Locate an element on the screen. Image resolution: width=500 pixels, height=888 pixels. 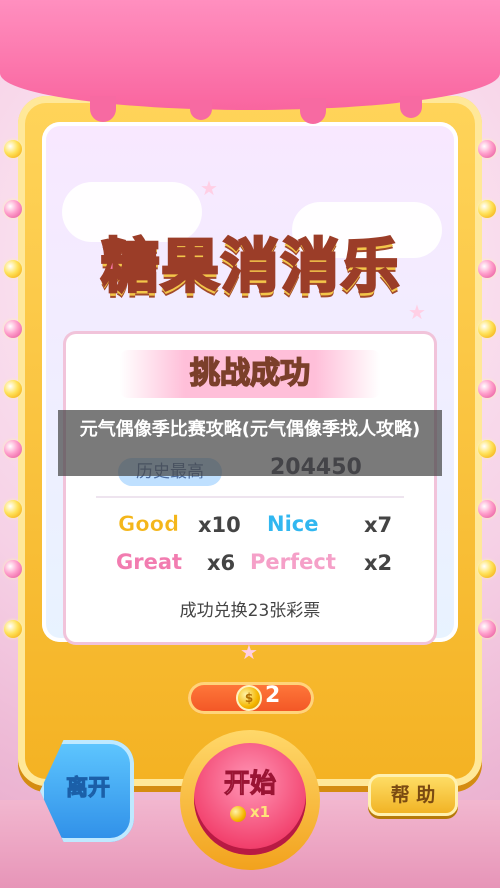
coin-icon: $ is located at coordinates (249, 698).